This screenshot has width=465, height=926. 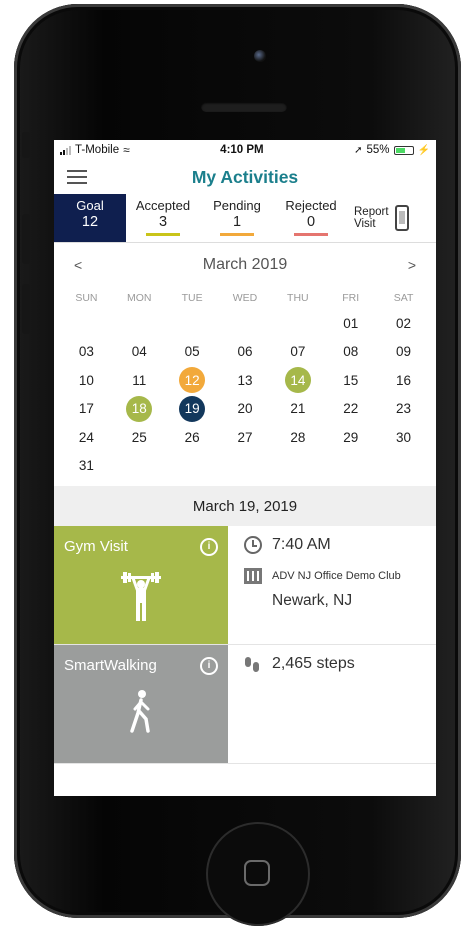 I want to click on steps-row: 2,465 steps, so click(x=340, y=664).